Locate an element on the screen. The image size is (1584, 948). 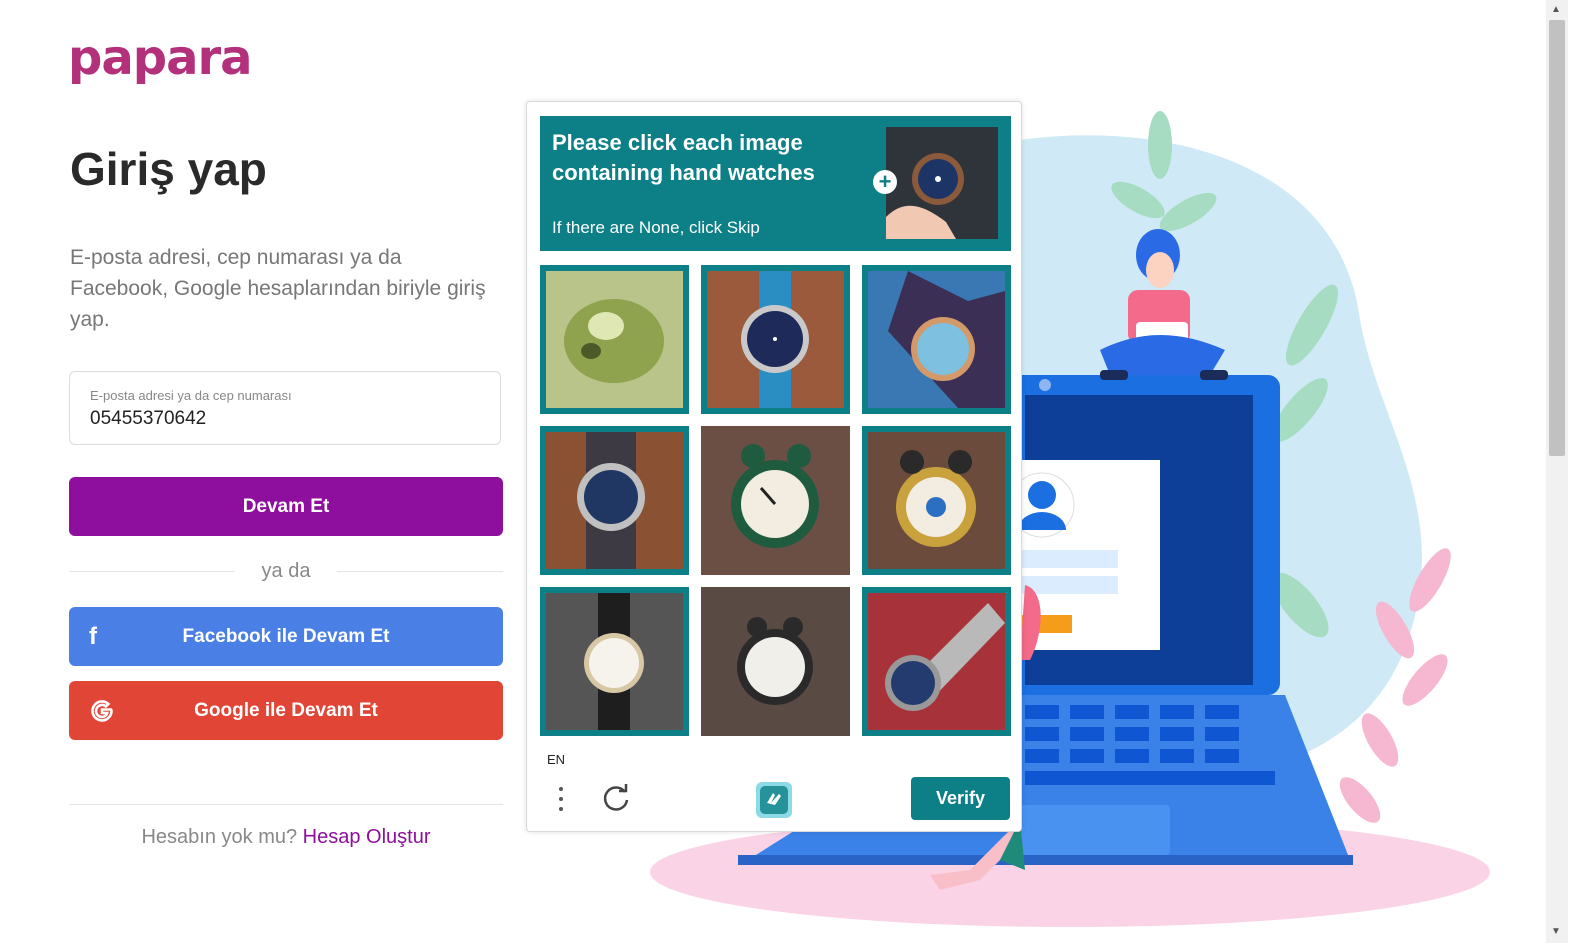
scroll-down-arrow-icon: ▼ is located at coordinates (1556, 931).